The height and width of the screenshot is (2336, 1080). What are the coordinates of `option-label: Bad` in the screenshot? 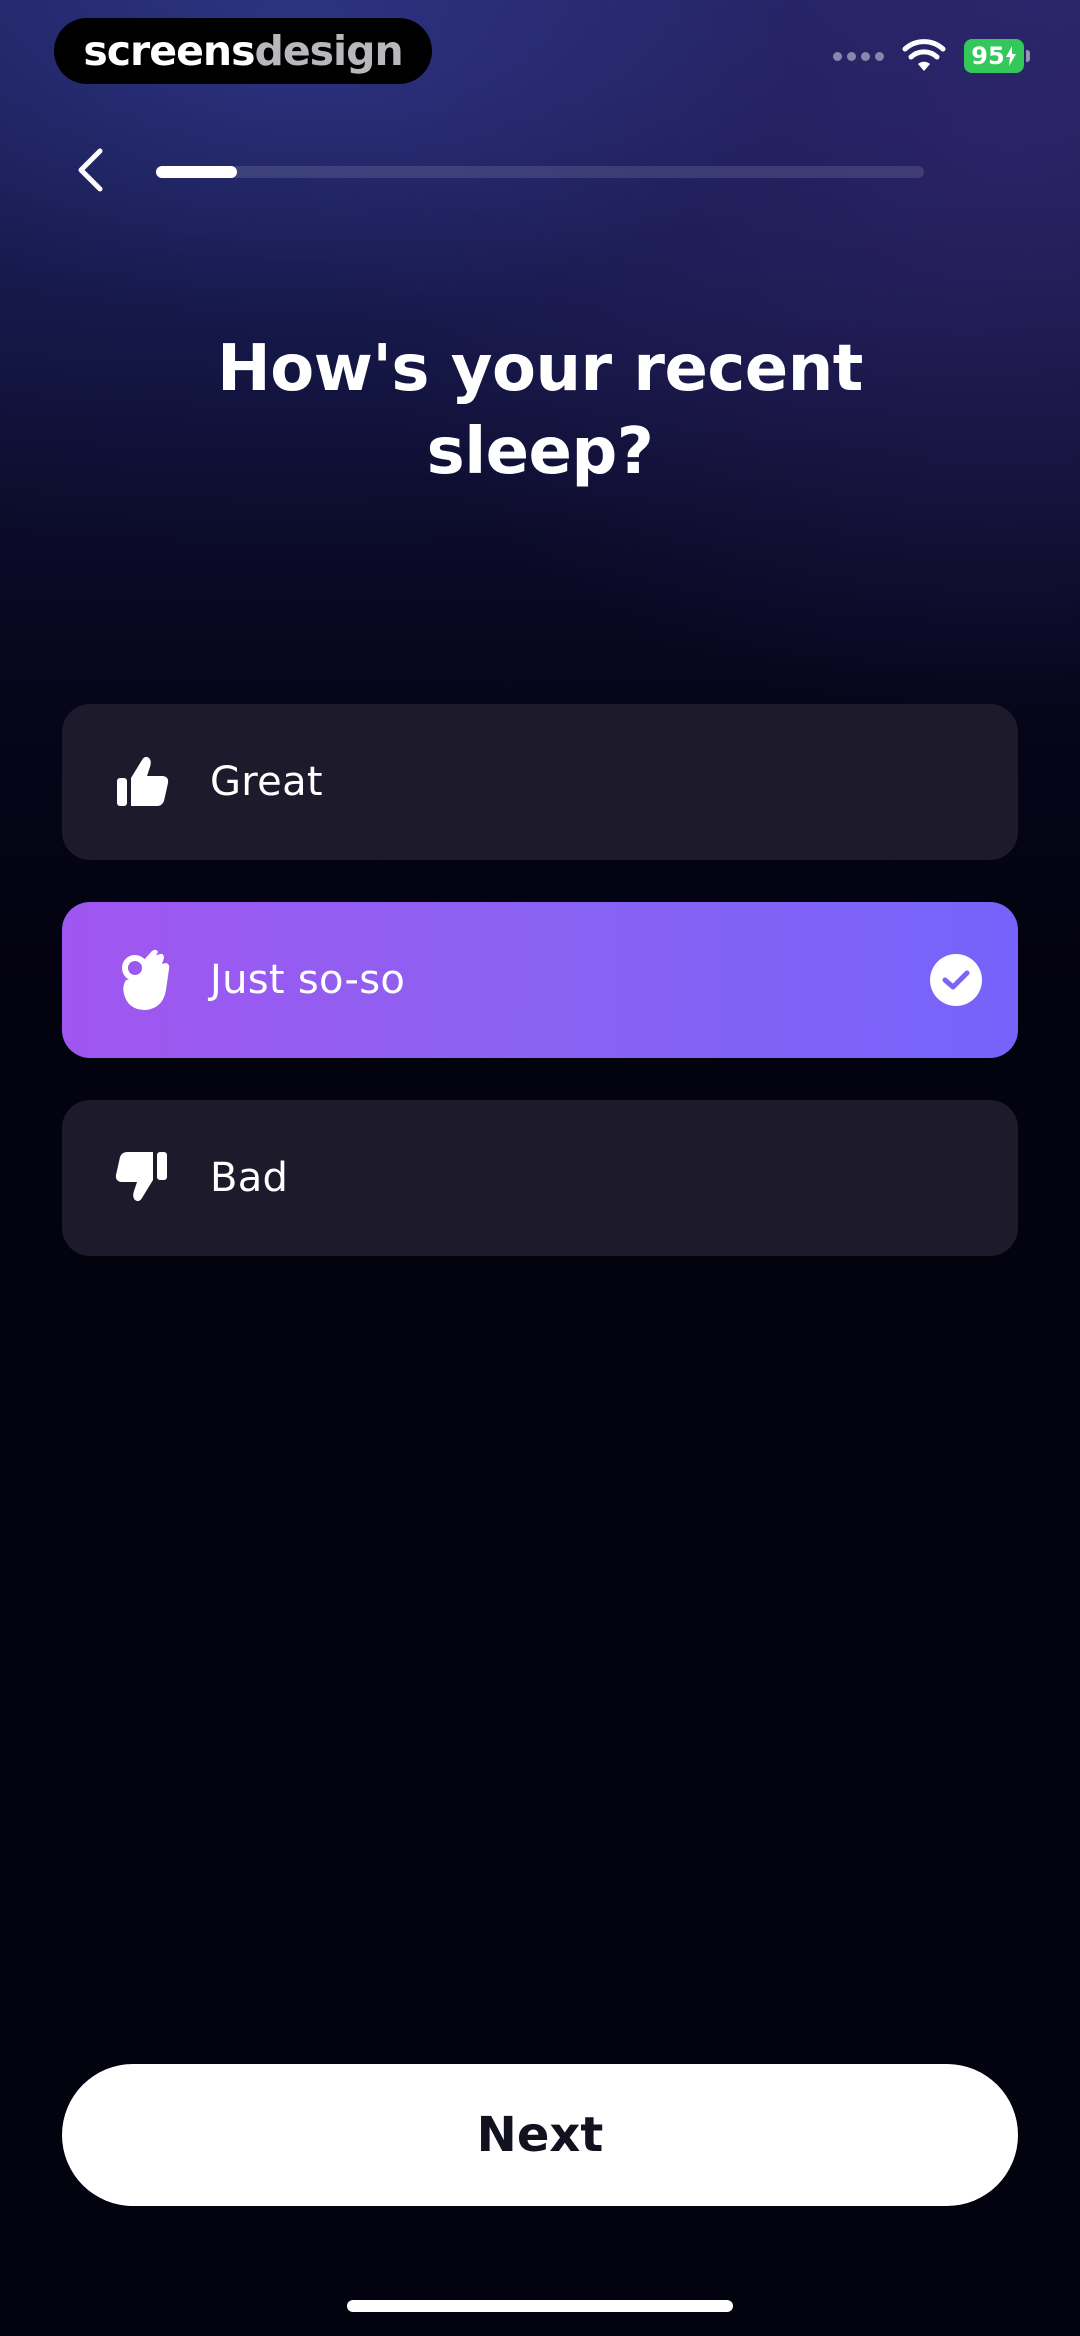 It's located at (249, 1178).